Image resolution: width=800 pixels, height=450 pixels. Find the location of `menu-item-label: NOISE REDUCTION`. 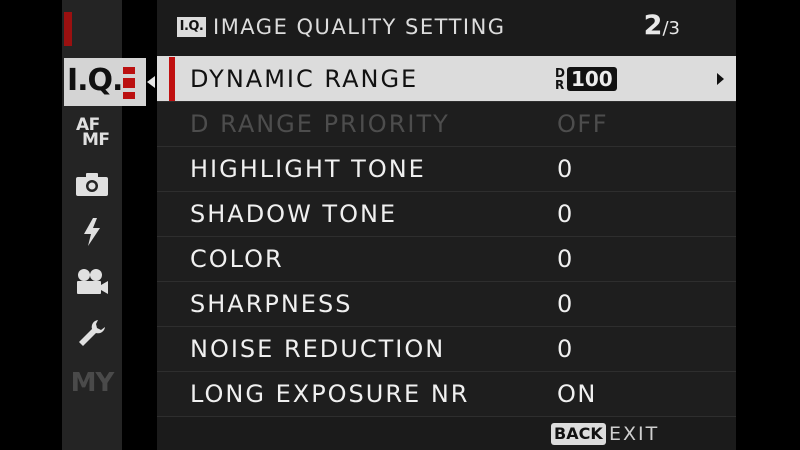

menu-item-label: NOISE REDUCTION is located at coordinates (318, 349).